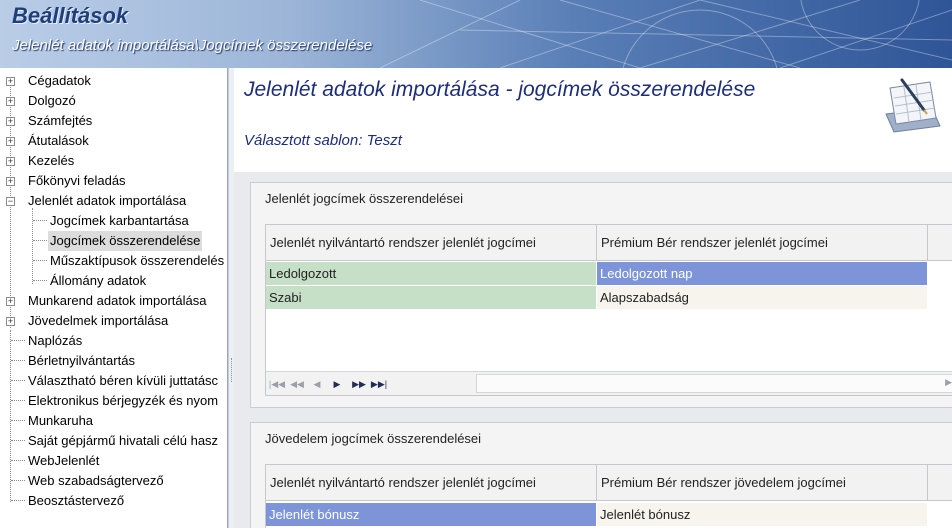 The image size is (952, 528). What do you see at coordinates (58, 140) in the screenshot?
I see `sidebar-item-label: Átutalások` at bounding box center [58, 140].